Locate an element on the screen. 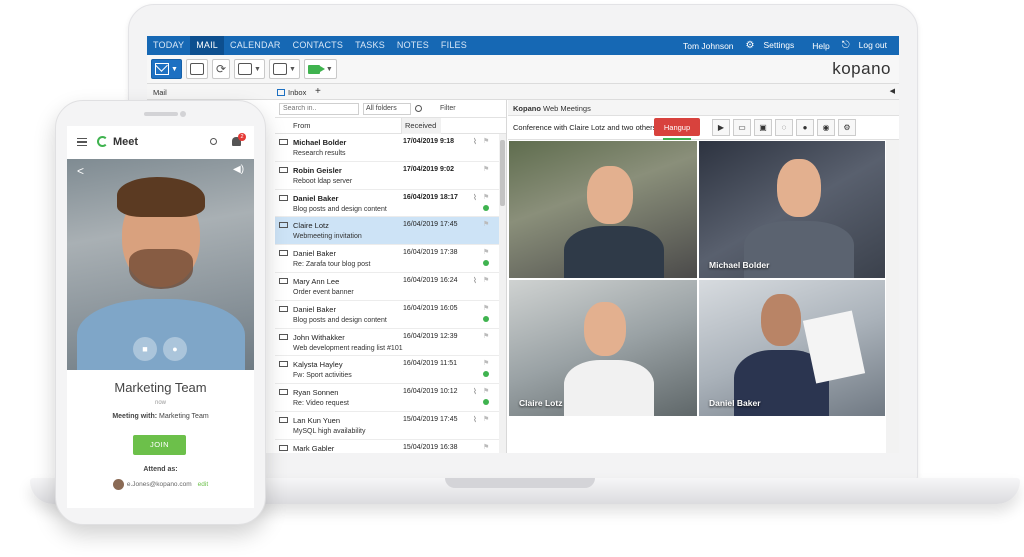 This screenshot has height=557, width=1024. back-icon: < is located at coordinates (80, 171).